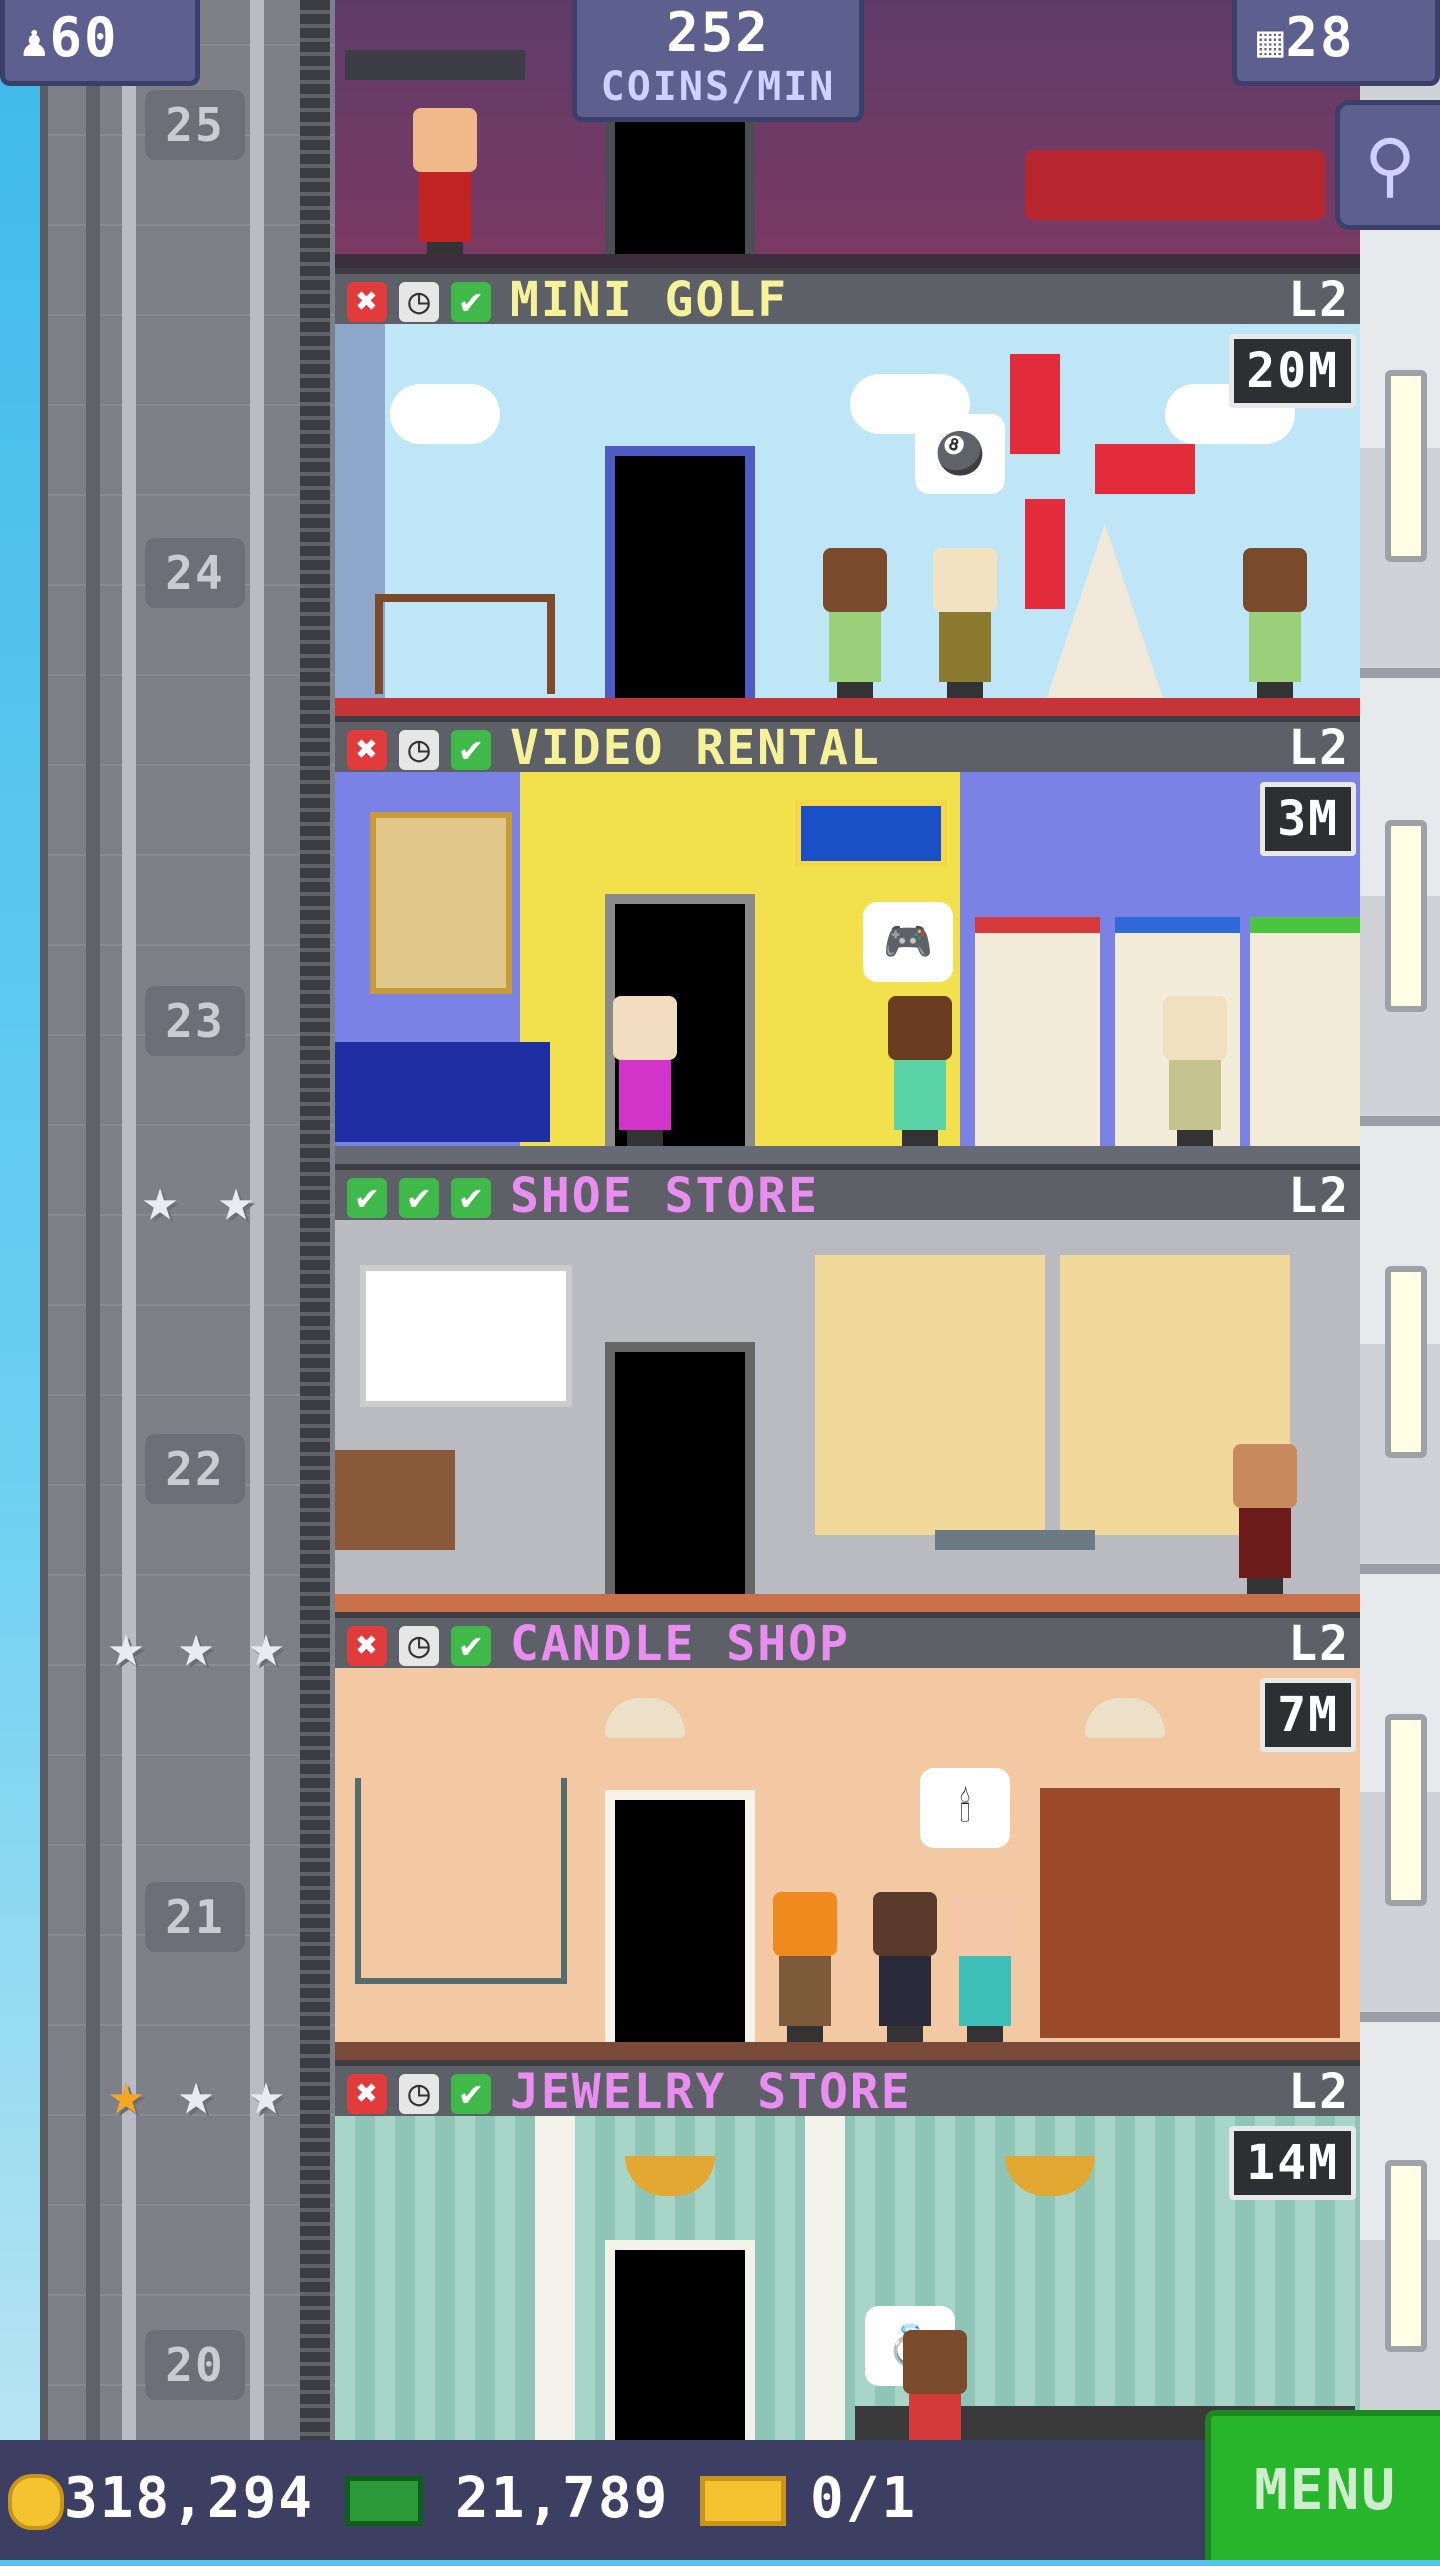 The height and width of the screenshot is (2566, 1440). Describe the element at coordinates (680, 1644) in the screenshot. I see `floor-name: CANDLE SHOP` at that location.